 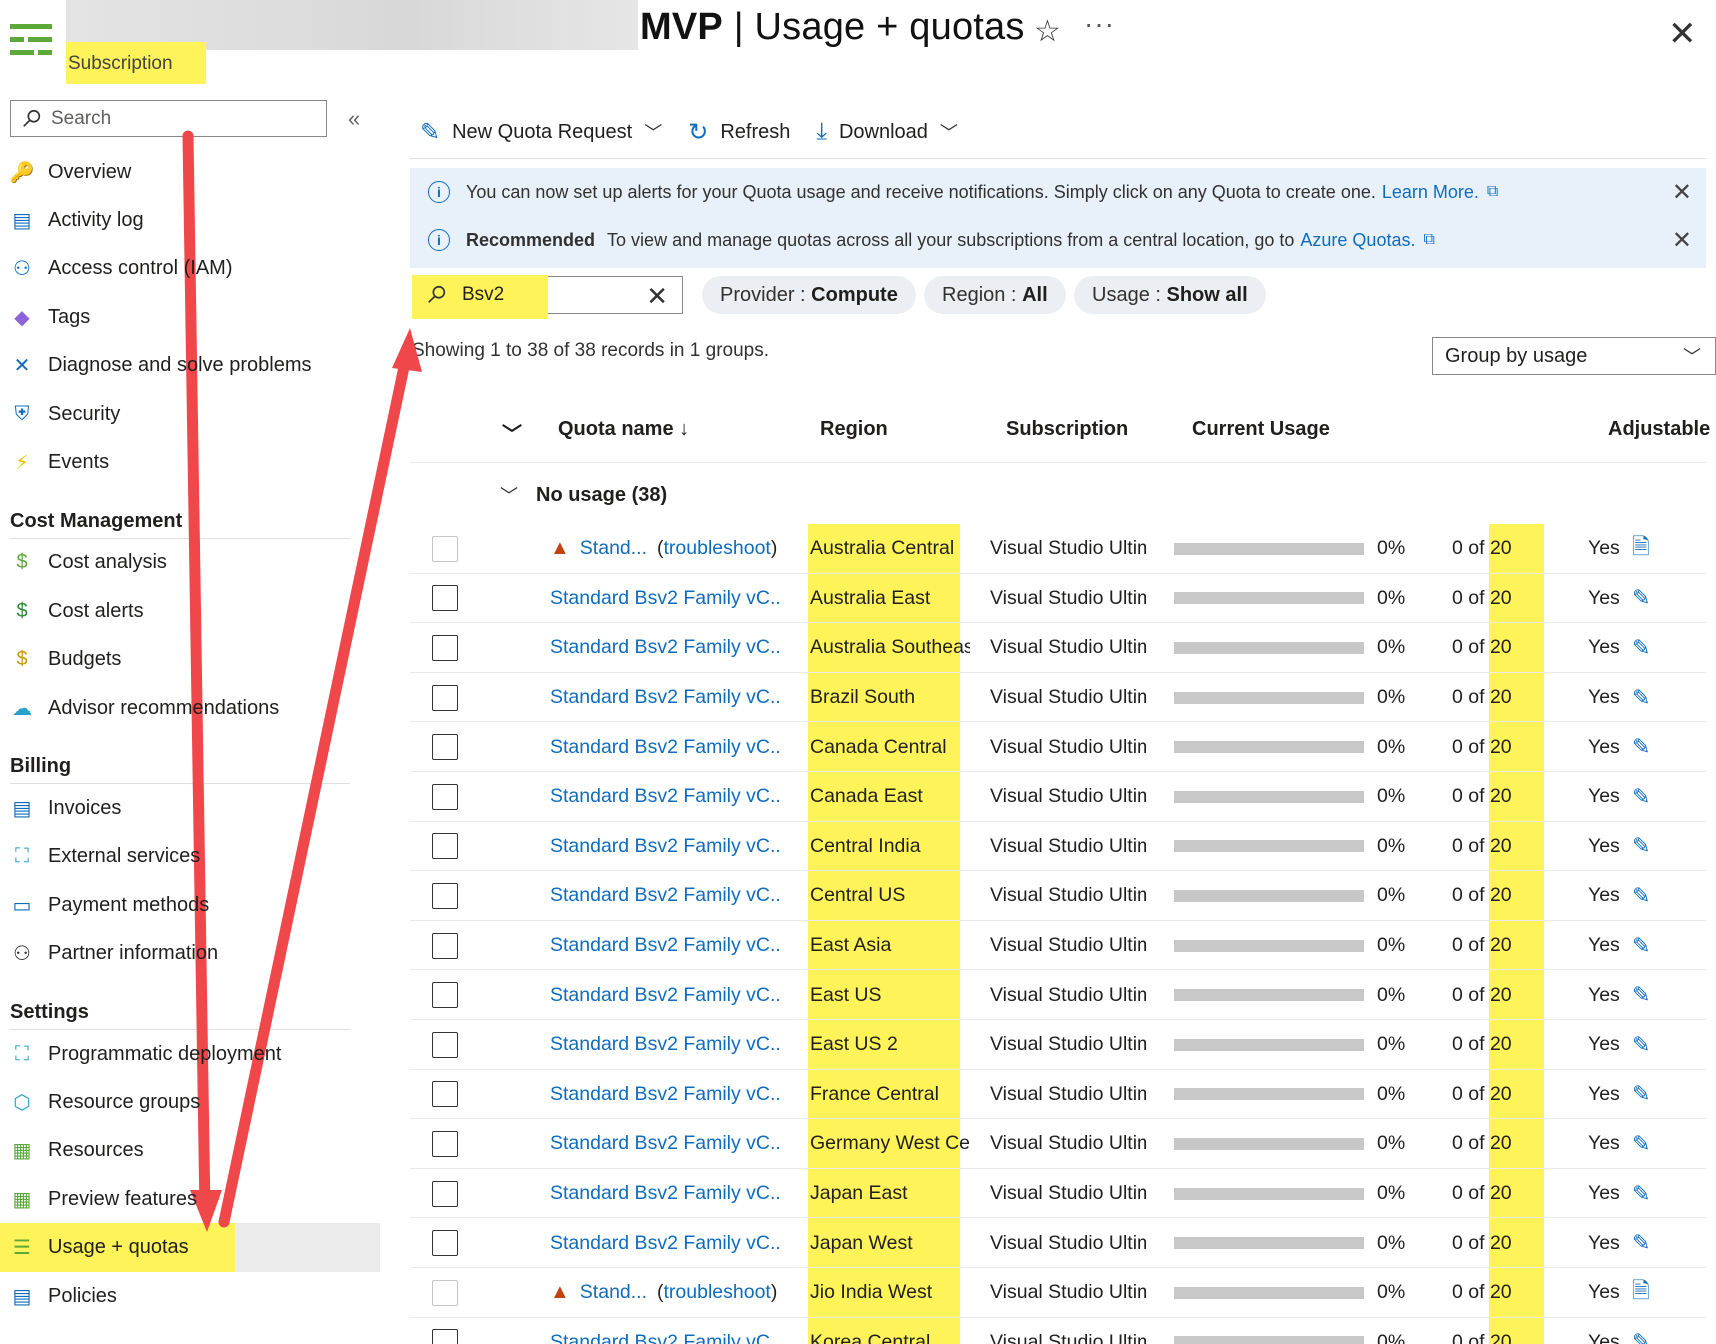 What do you see at coordinates (1261, 429) in the screenshot?
I see `column-header-current-usage: Current Usage` at bounding box center [1261, 429].